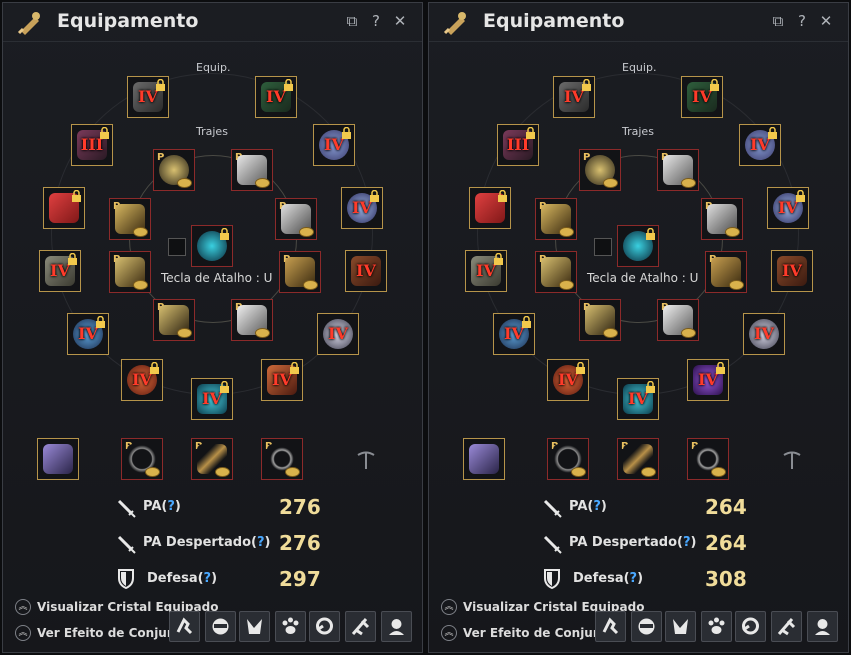 The width and height of the screenshot is (851, 655). What do you see at coordinates (552, 579) in the screenshot?
I see `shield-icon` at bounding box center [552, 579].